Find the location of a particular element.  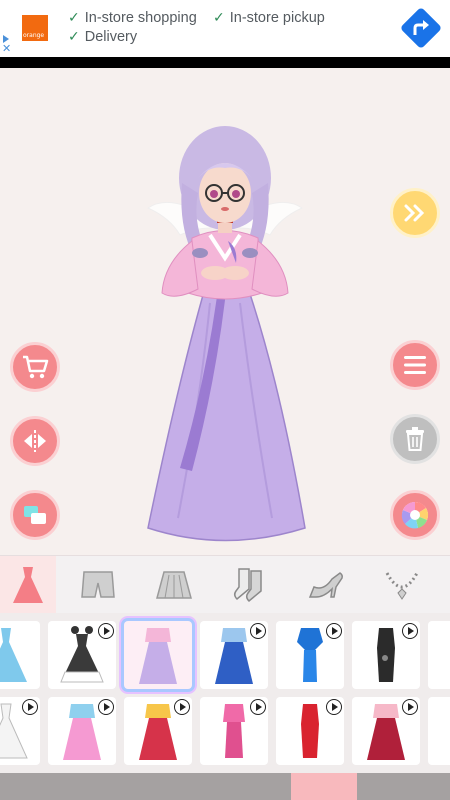

lavender-hanbok-thumbnail is located at coordinates (158, 656).